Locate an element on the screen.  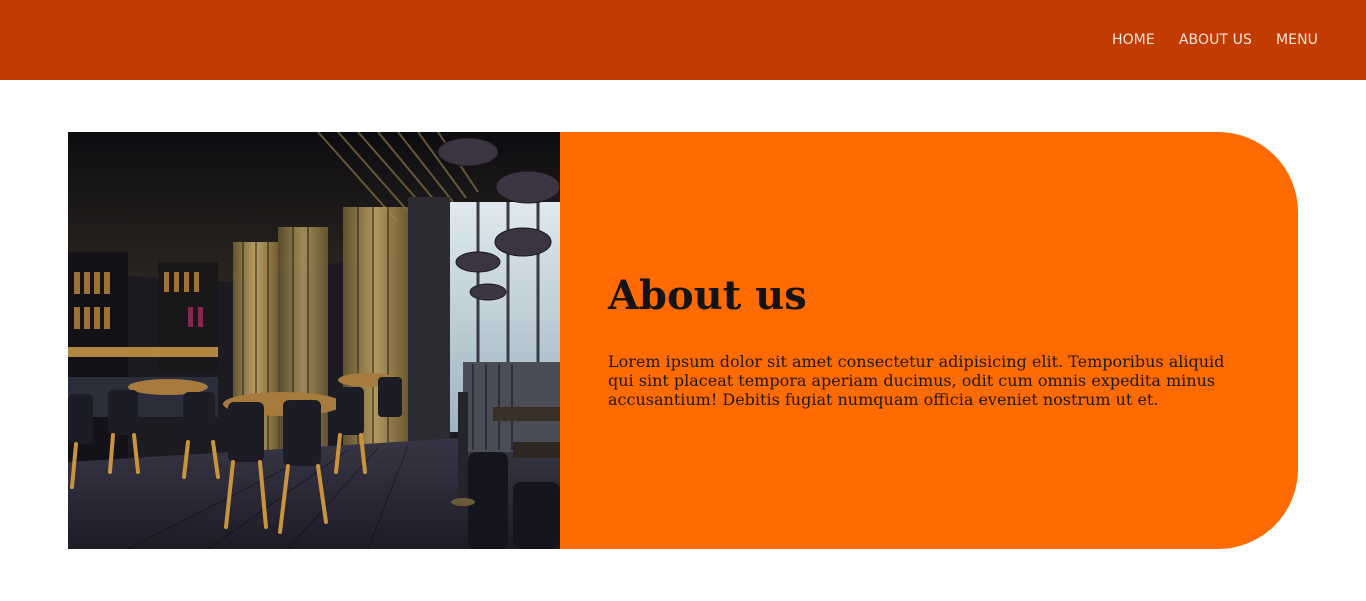
nav-link-about-us: ABOUT US is located at coordinates (1215, 40).